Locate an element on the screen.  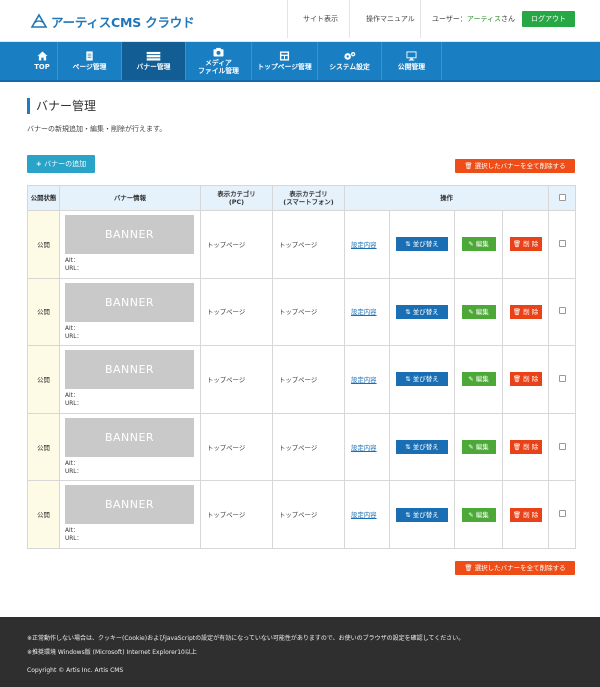
edit-cell: ✎ 編集 is located at coordinates (478, 244).